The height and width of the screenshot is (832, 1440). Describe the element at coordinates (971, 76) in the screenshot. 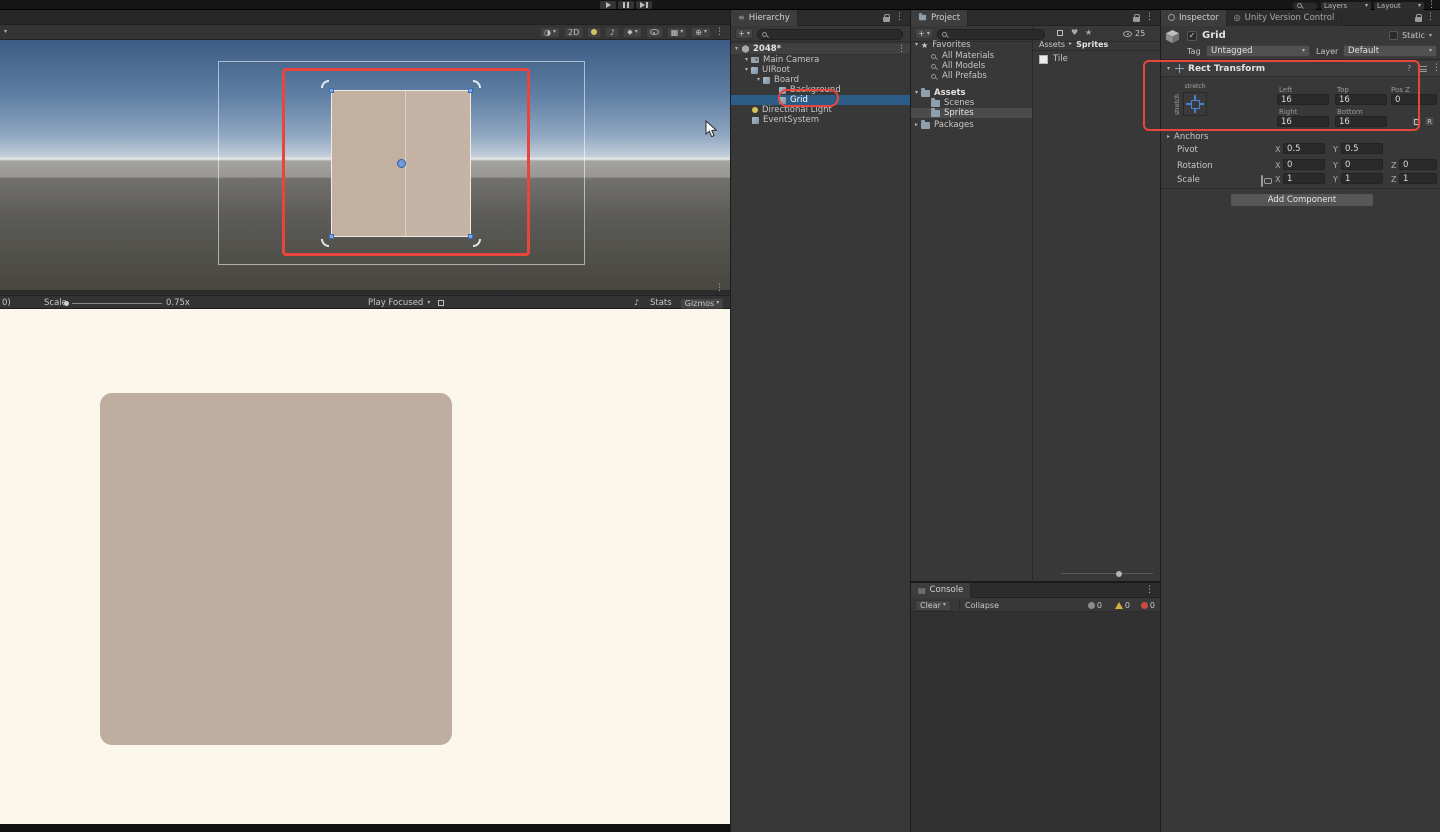

I see `query-all-prefabs: All Prefabs` at that location.